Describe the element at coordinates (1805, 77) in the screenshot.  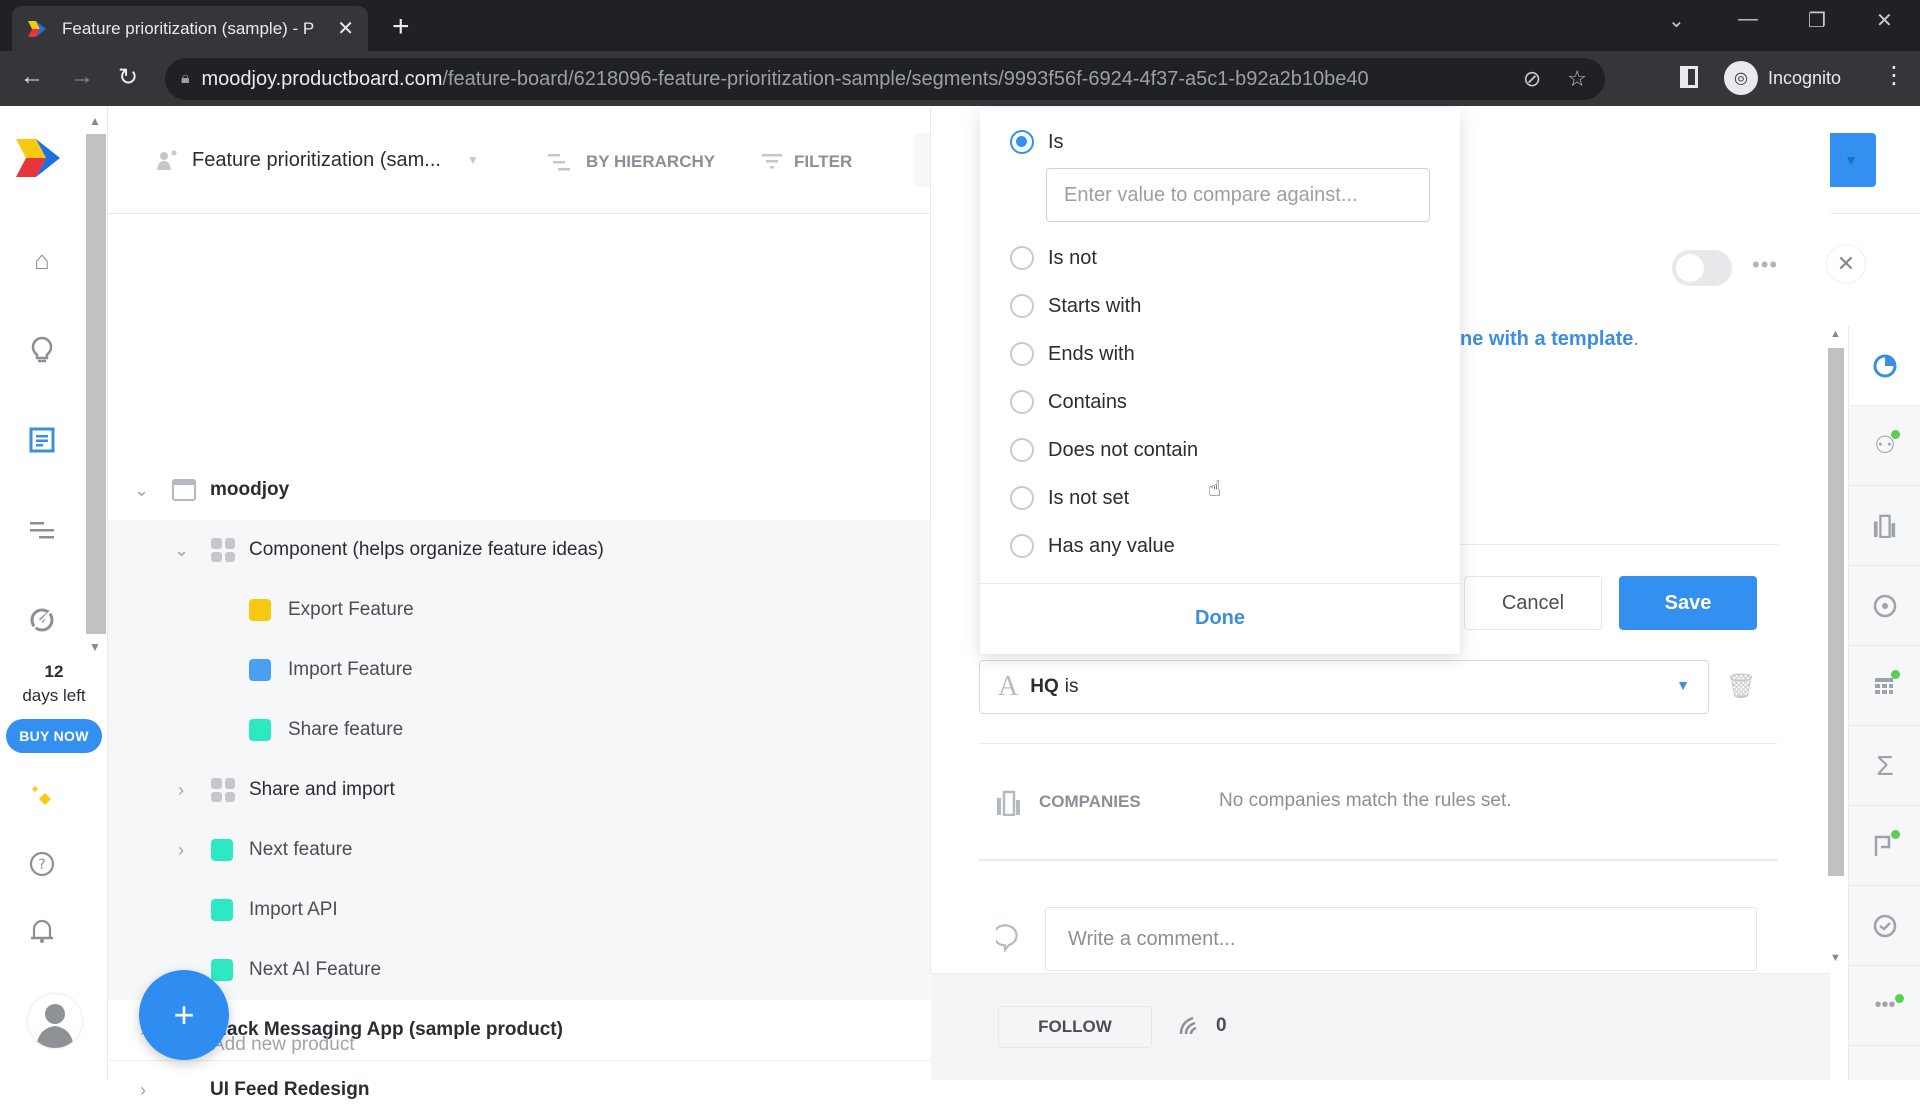
I see `profile-label: Incognito` at that location.